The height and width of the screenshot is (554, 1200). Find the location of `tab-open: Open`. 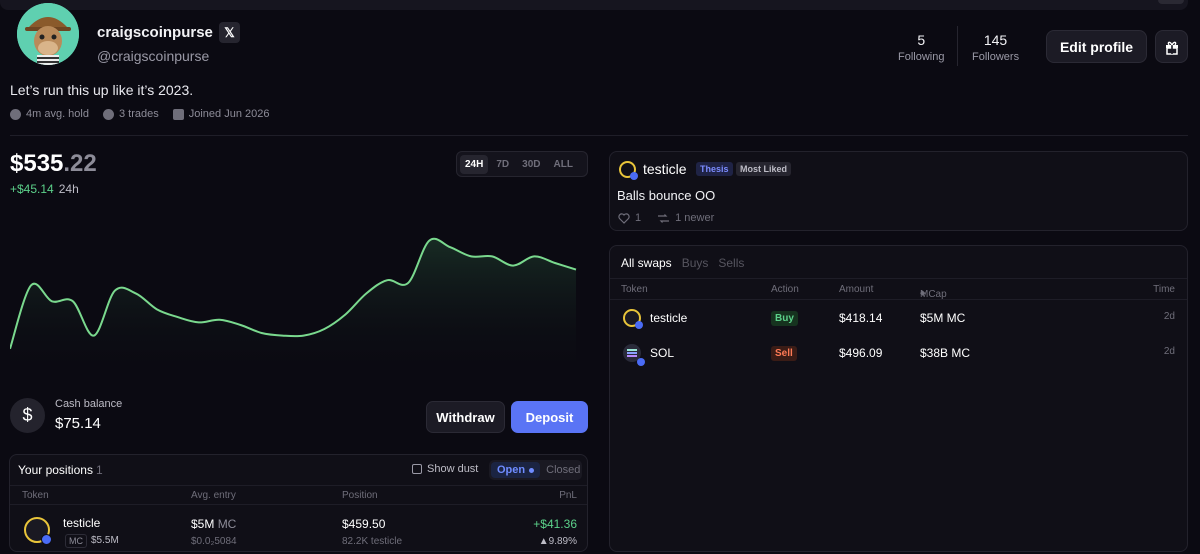

tab-open: Open is located at coordinates (516, 470).